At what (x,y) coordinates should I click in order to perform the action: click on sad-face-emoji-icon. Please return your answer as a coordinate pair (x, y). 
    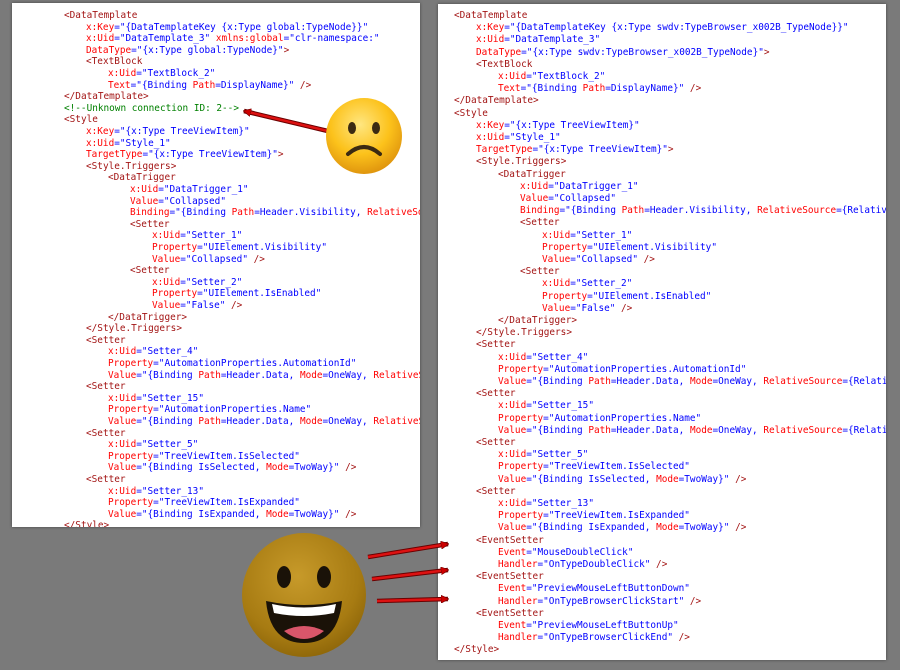
    Looking at the image, I should click on (364, 136).